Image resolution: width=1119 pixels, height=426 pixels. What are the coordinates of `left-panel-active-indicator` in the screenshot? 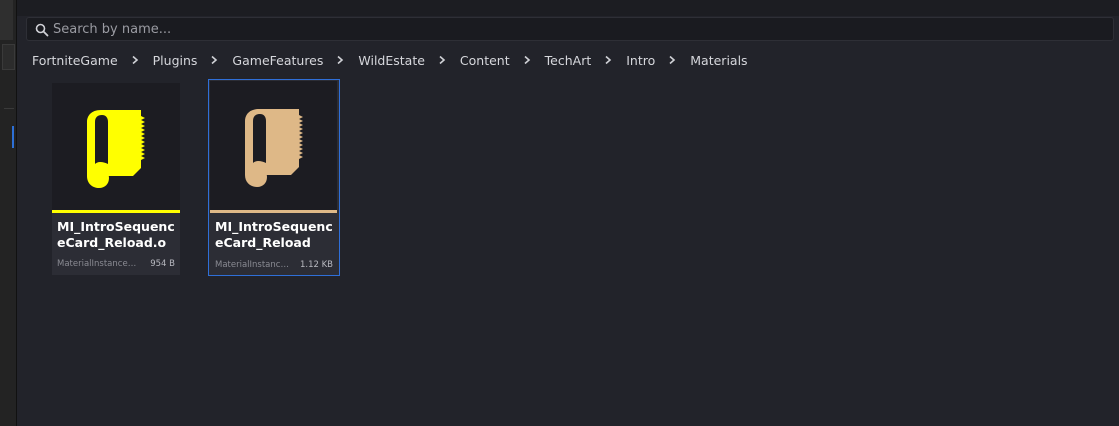 It's located at (13, 137).